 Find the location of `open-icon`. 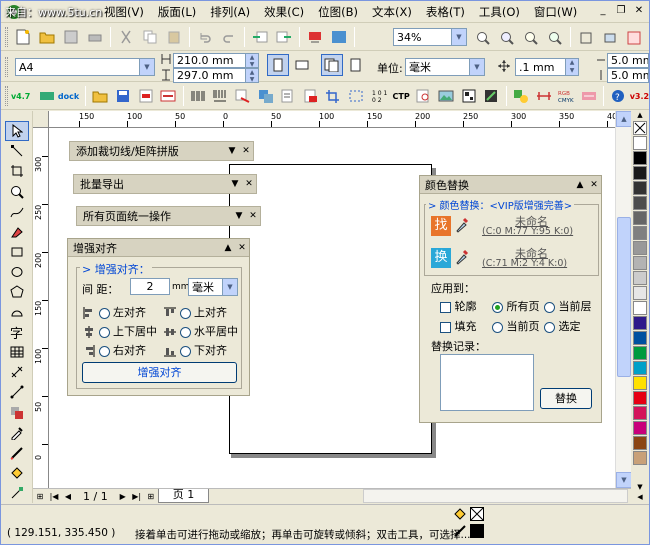

open-icon is located at coordinates (47, 37).